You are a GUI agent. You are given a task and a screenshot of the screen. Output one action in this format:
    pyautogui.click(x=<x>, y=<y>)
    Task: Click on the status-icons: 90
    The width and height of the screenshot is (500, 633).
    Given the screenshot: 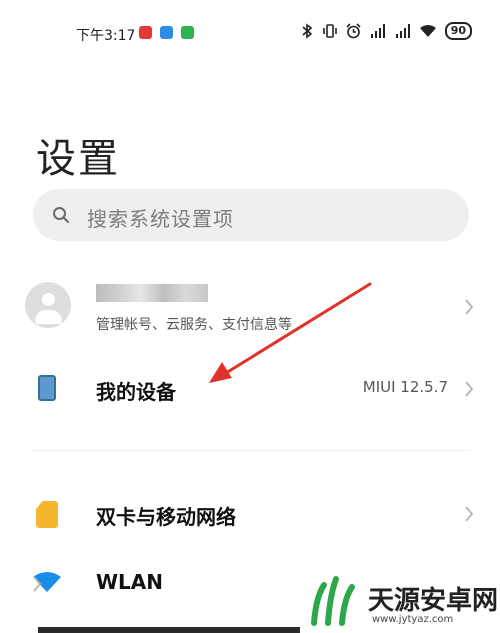 What is the action you would take?
    pyautogui.click(x=386, y=31)
    